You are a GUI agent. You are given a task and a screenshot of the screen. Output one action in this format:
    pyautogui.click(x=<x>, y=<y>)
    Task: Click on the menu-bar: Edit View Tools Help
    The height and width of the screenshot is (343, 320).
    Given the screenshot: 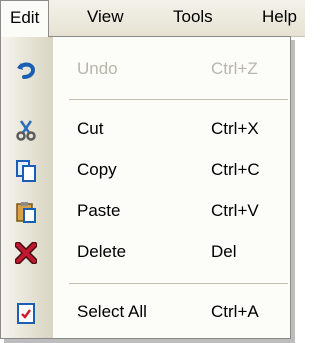 What is the action you would take?
    pyautogui.click(x=152, y=18)
    